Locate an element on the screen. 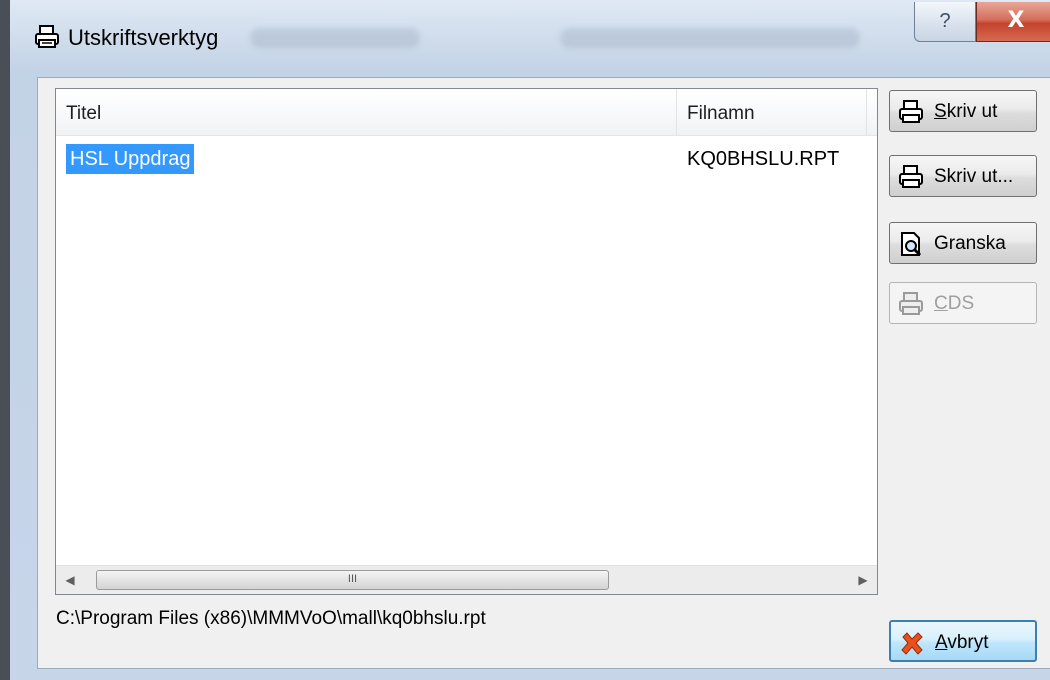  table-row: HSL Uppdrag KQ0BHSLU.RPT is located at coordinates (466, 159).